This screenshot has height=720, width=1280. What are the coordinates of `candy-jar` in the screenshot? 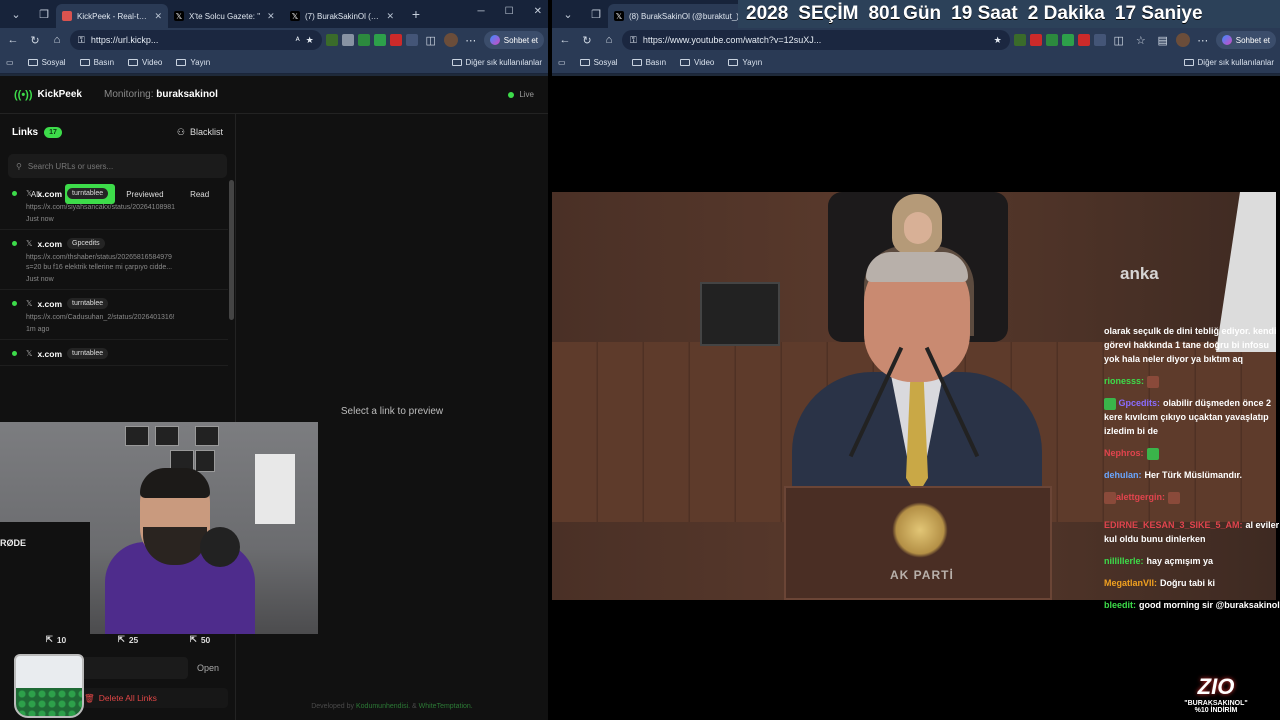 It's located at (49, 686).